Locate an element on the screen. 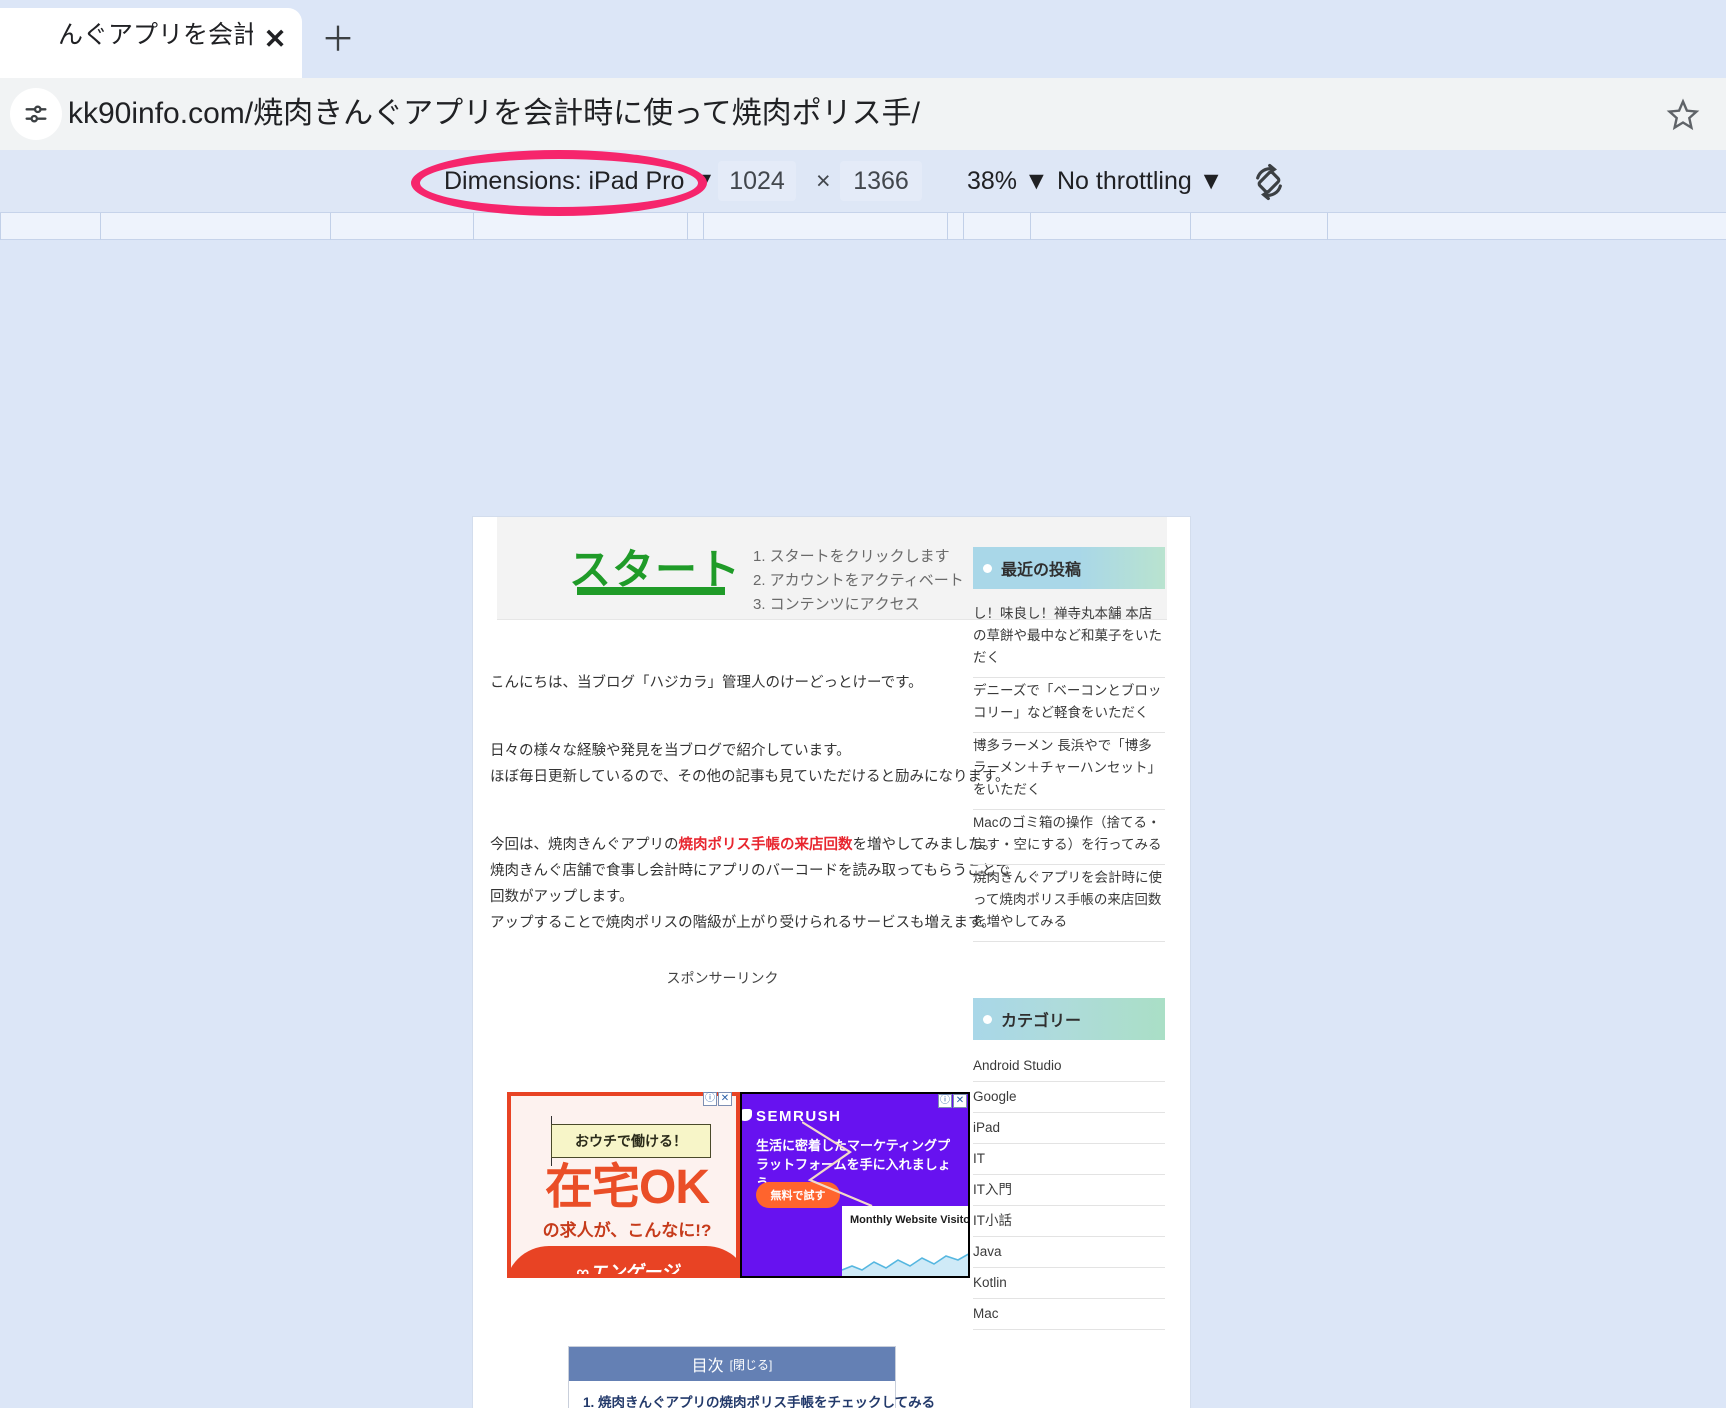 The width and height of the screenshot is (1726, 1408). list-item: Macのゴミ箱の操作（捨てる・戻す・空にする）を行ってみる is located at coordinates (1069, 838).